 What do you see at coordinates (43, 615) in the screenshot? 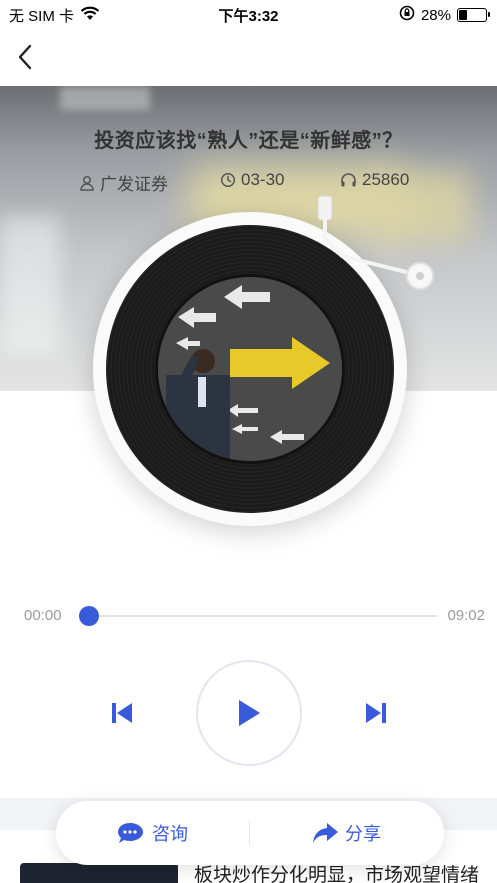
I see `current-time: 00:00` at bounding box center [43, 615].